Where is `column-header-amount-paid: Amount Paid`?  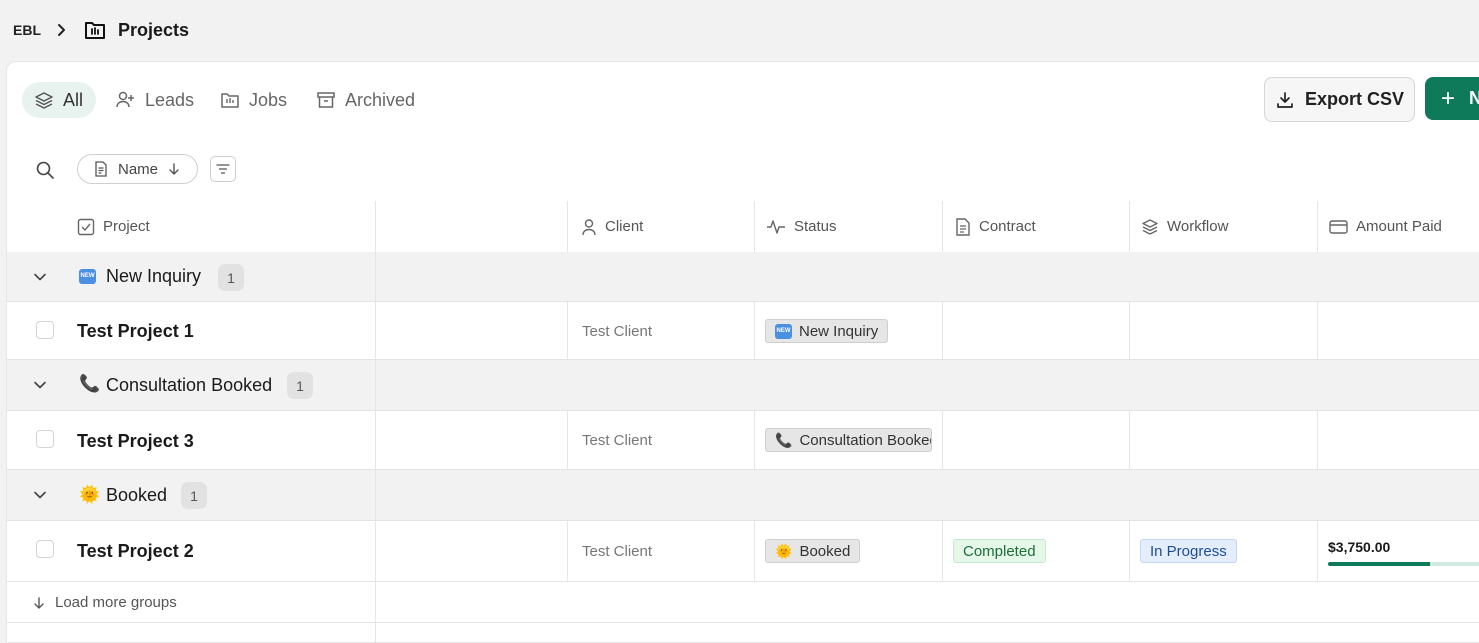 column-header-amount-paid: Amount Paid is located at coordinates (1398, 226).